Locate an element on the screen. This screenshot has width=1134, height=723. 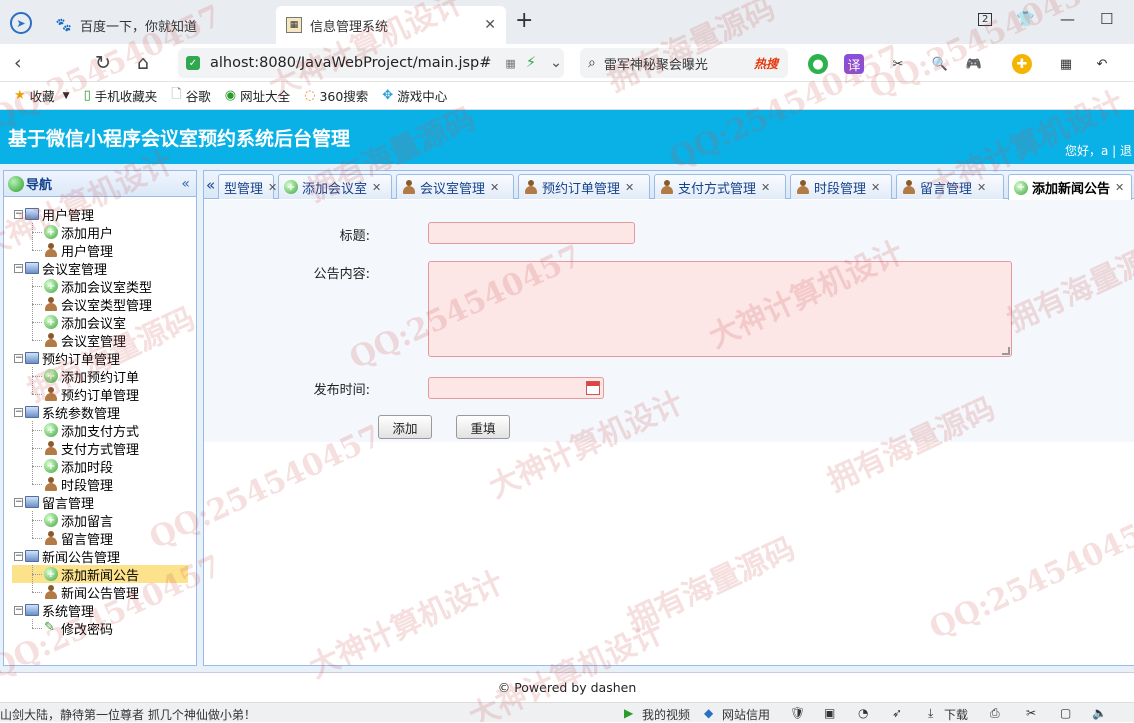
sidebar-item-2-1: 预约订单管理 is located at coordinates (91, 394).